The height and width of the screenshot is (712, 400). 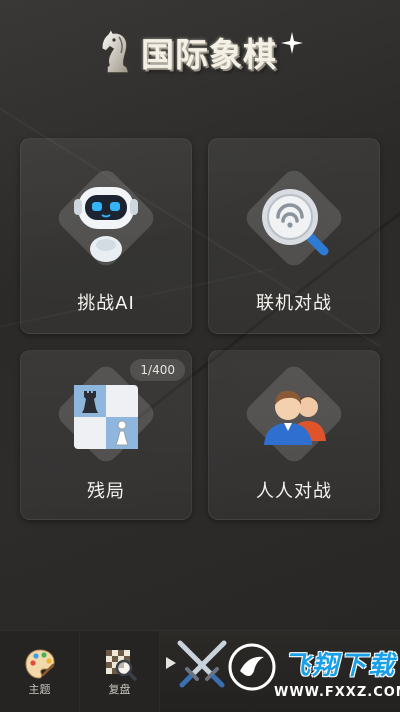 What do you see at coordinates (252, 667) in the screenshot?
I see `watermark-logo-icon` at bounding box center [252, 667].